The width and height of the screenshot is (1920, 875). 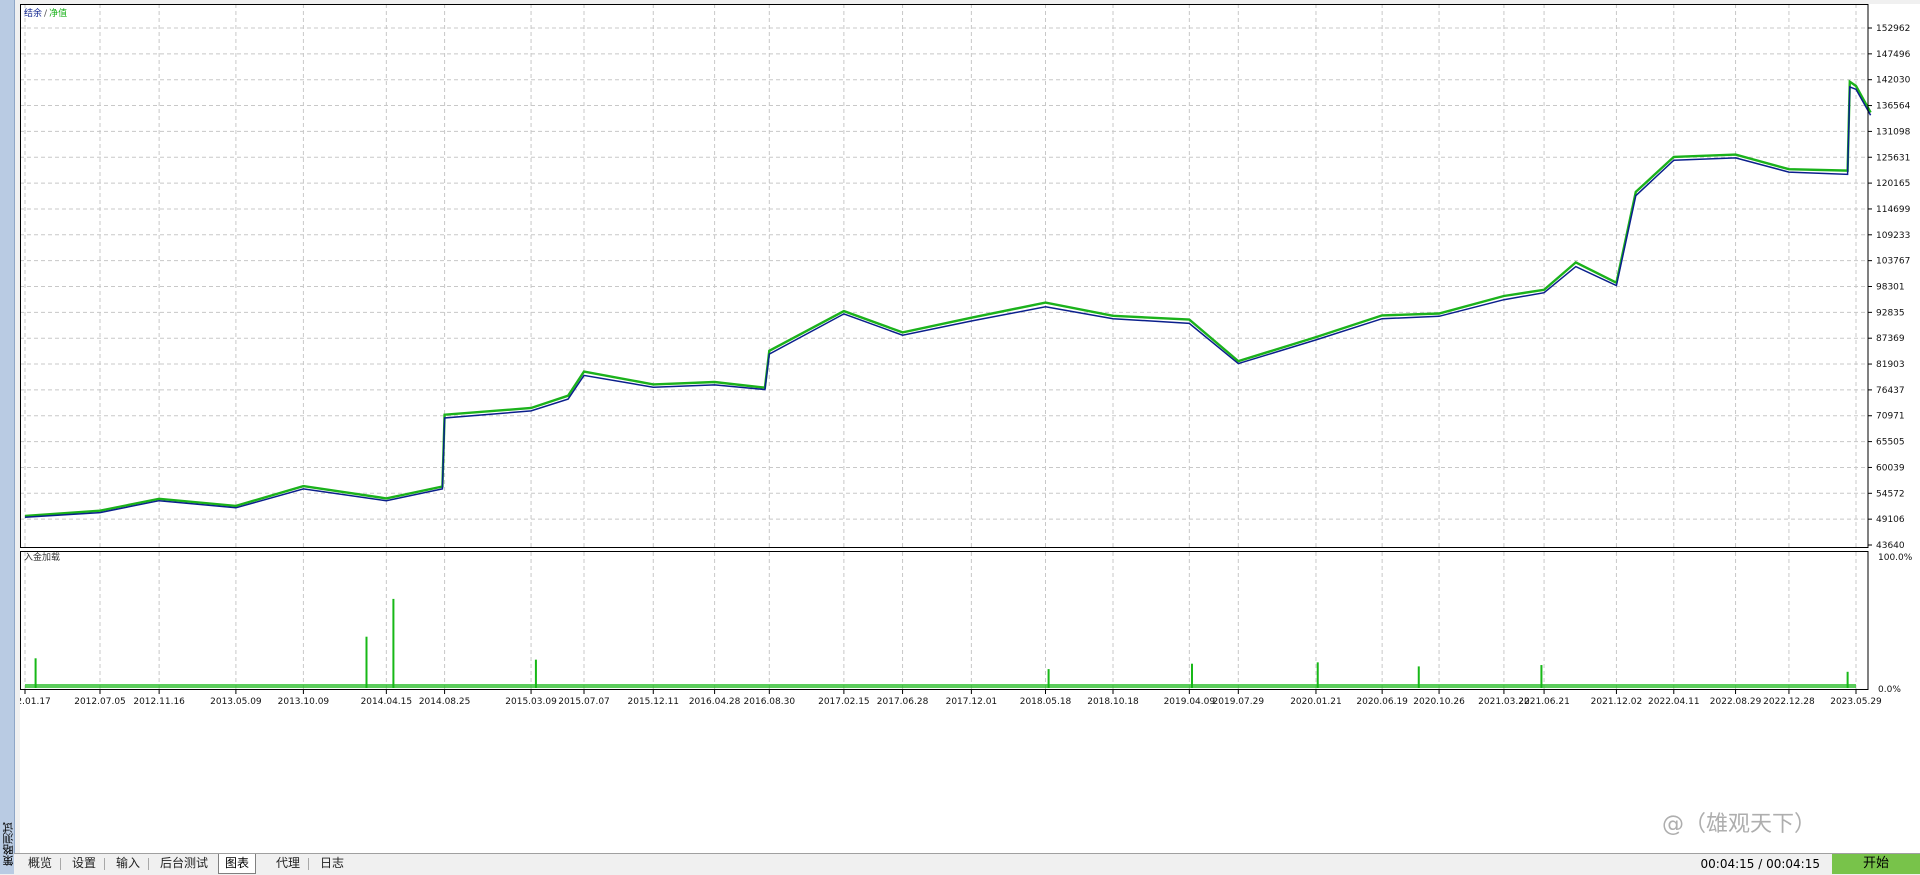 I want to click on y-tick-label: 120165, so click(x=1893, y=184).